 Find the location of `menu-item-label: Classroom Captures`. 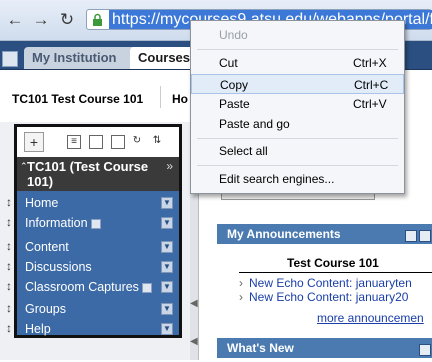

menu-item-label: Classroom Captures is located at coordinates (82, 287).